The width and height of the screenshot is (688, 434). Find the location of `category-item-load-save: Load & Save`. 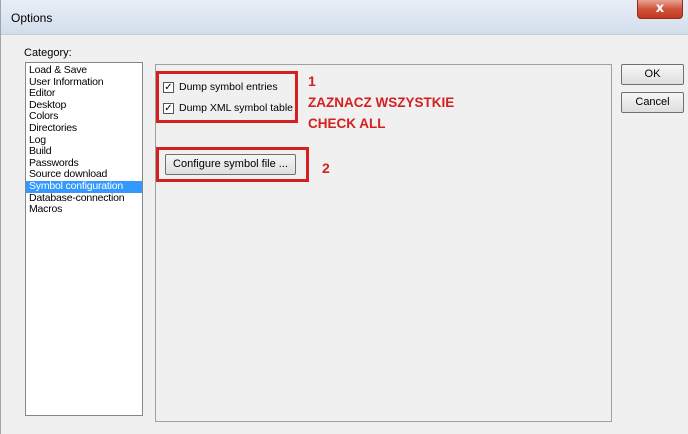

category-item-load-save: Load & Save is located at coordinates (84, 70).